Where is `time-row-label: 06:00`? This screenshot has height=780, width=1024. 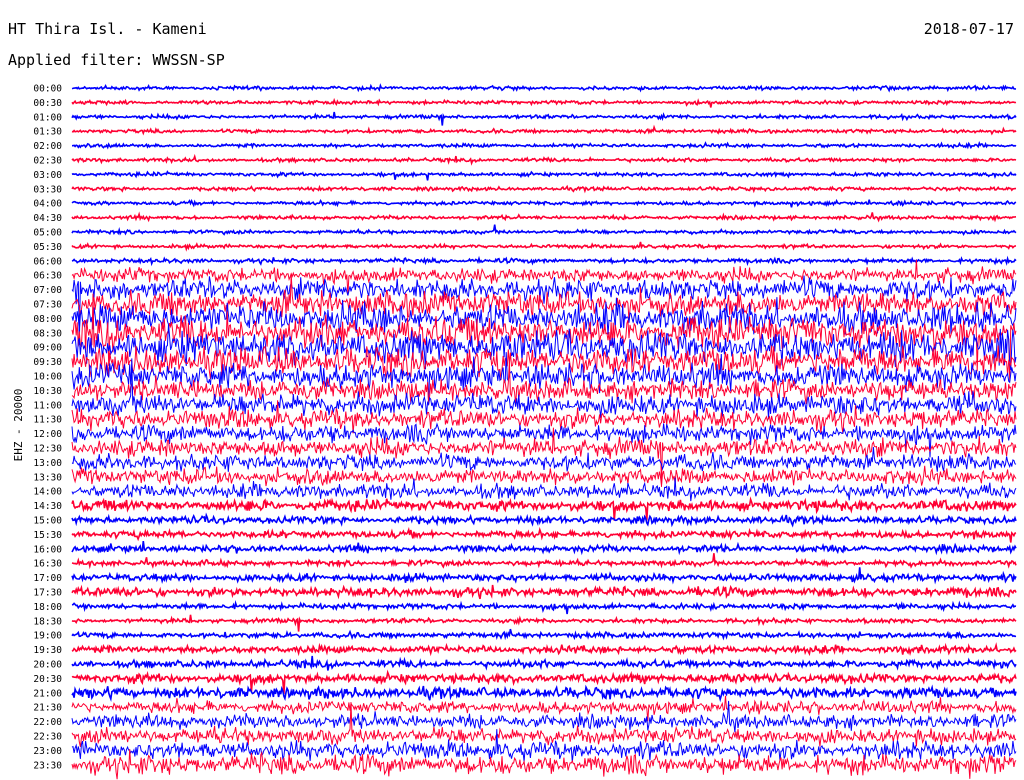 time-row-label: 06:00 is located at coordinates (47, 261).